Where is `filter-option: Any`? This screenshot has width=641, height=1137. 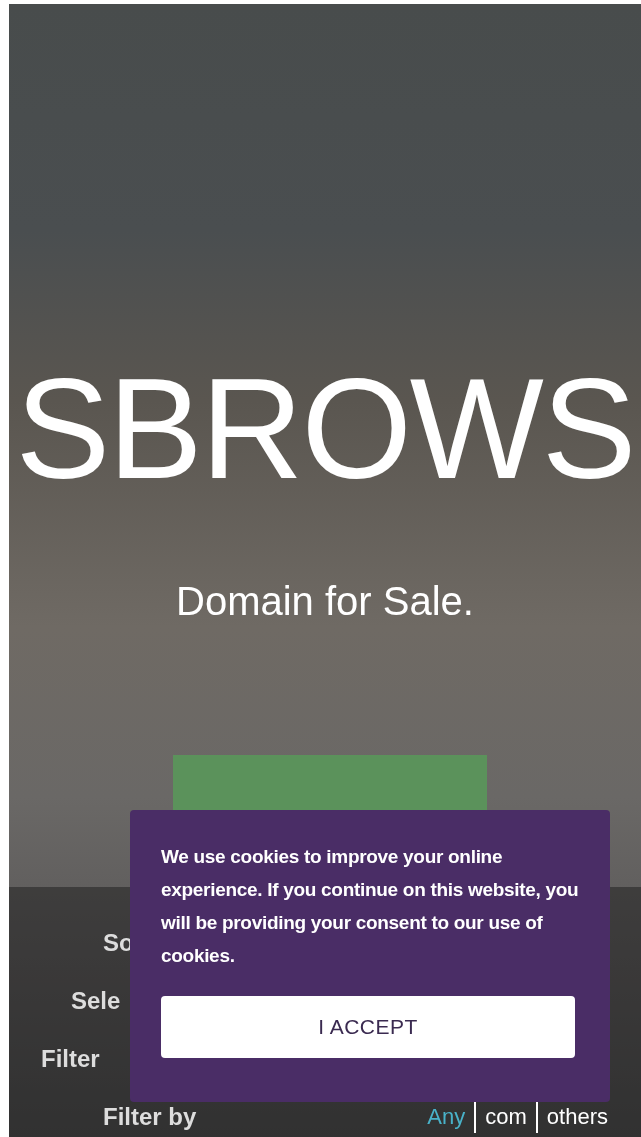 filter-option: Any is located at coordinates (446, 1117).